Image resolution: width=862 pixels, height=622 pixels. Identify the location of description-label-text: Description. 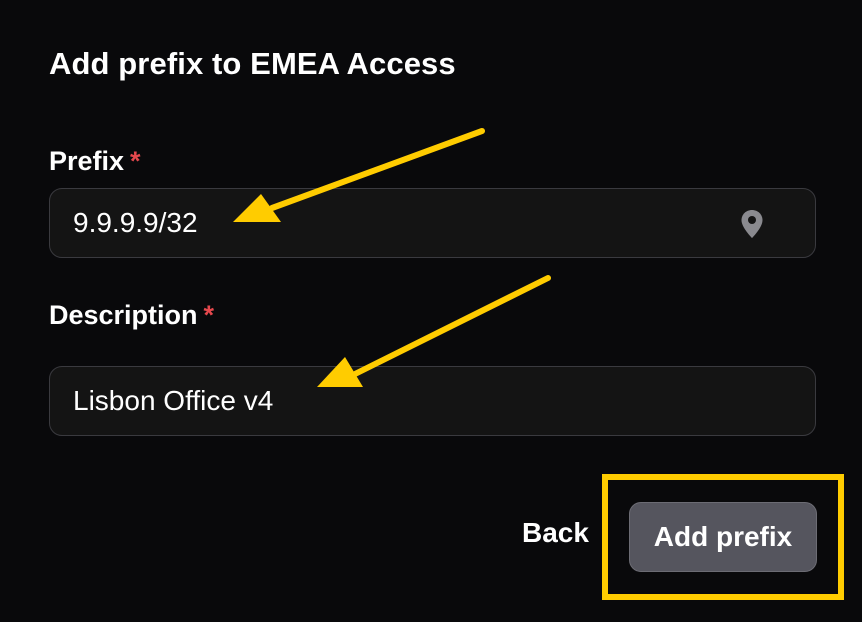
(123, 315).